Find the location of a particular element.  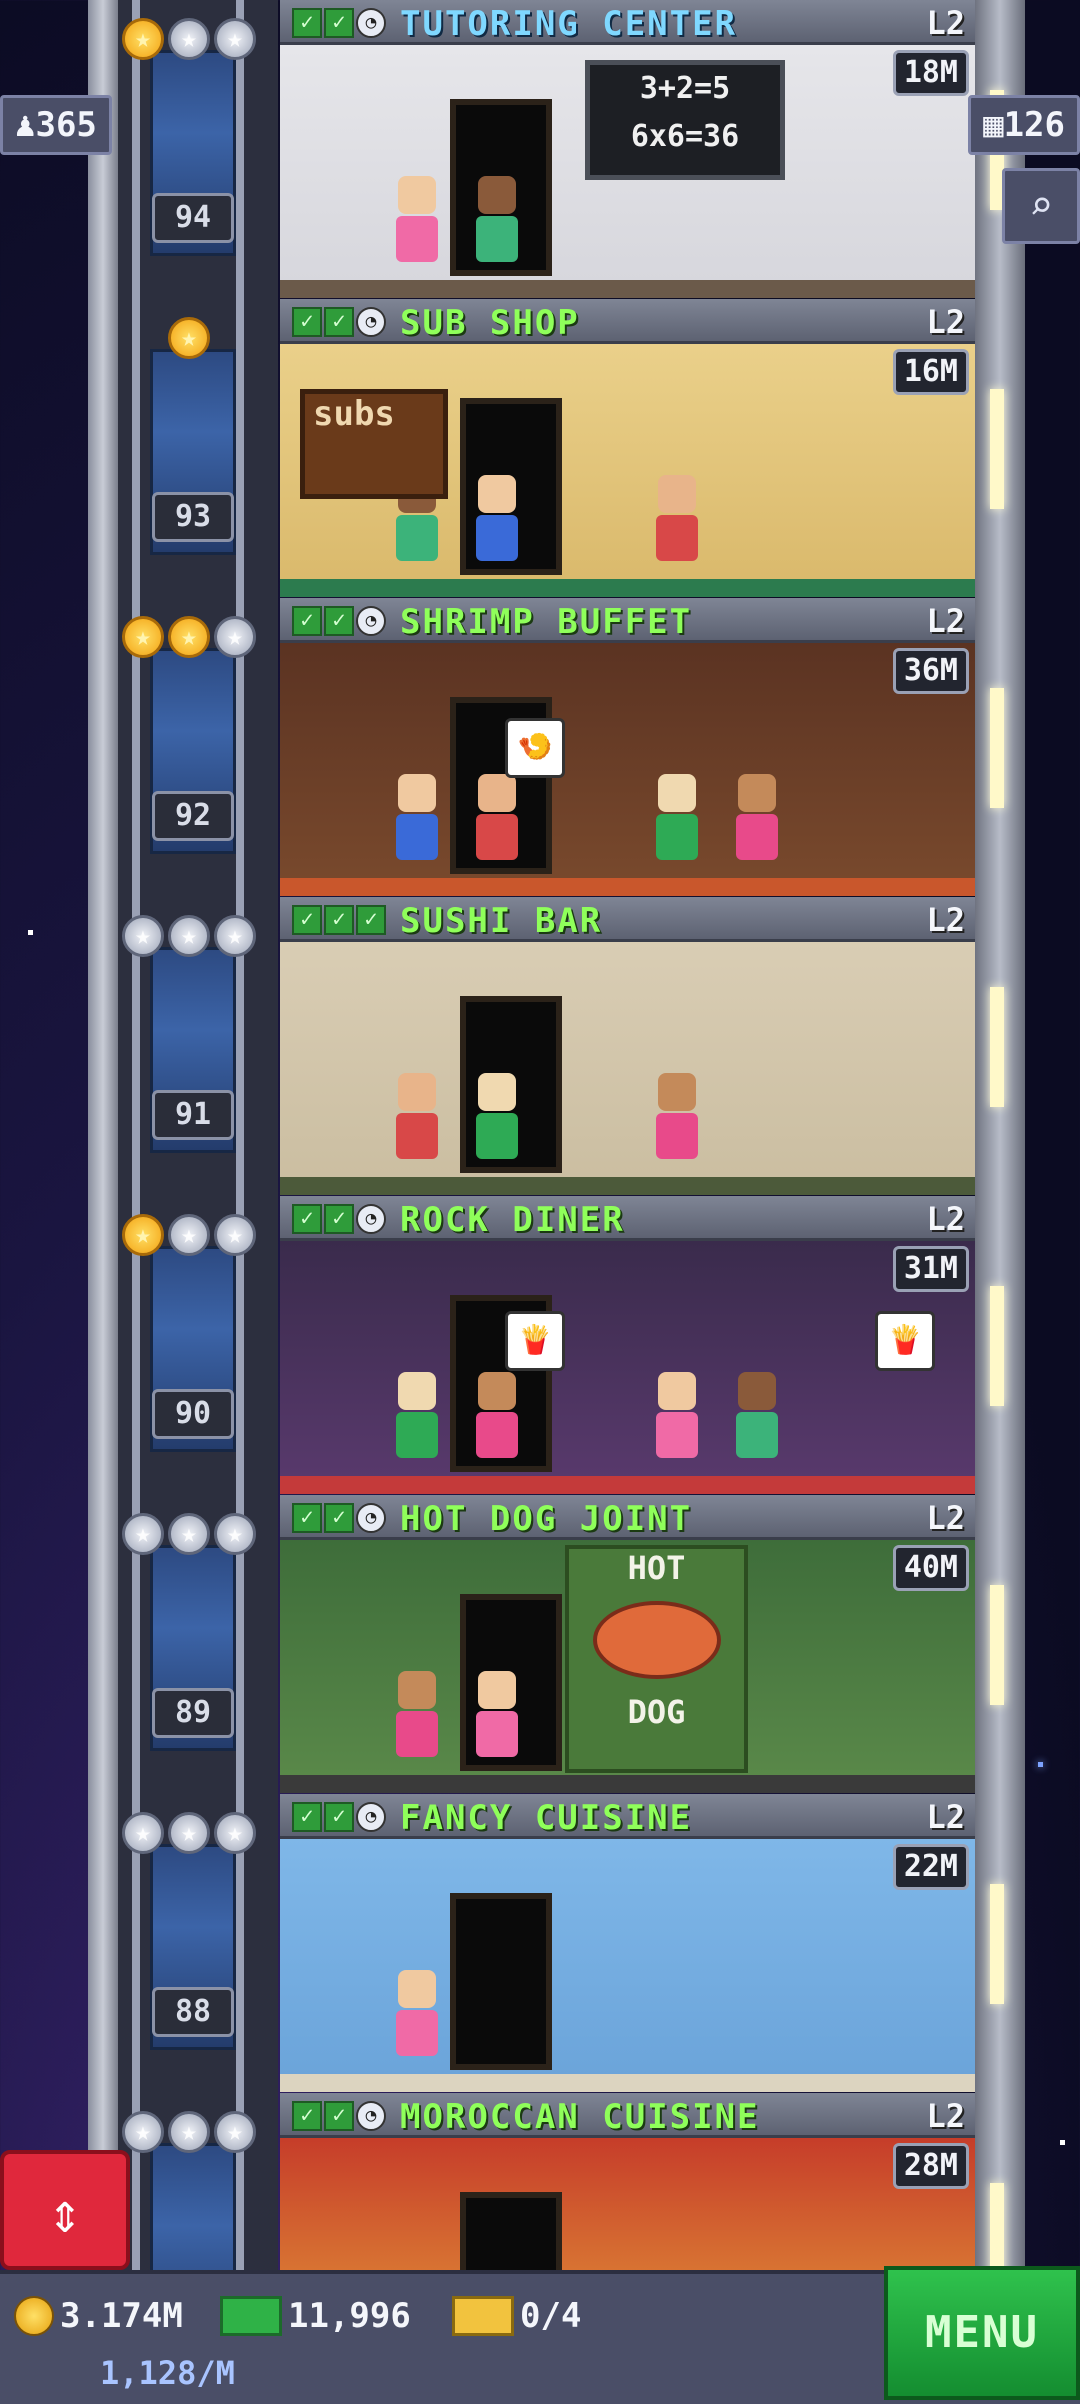

sign-line: HOT is located at coordinates (656, 1568).